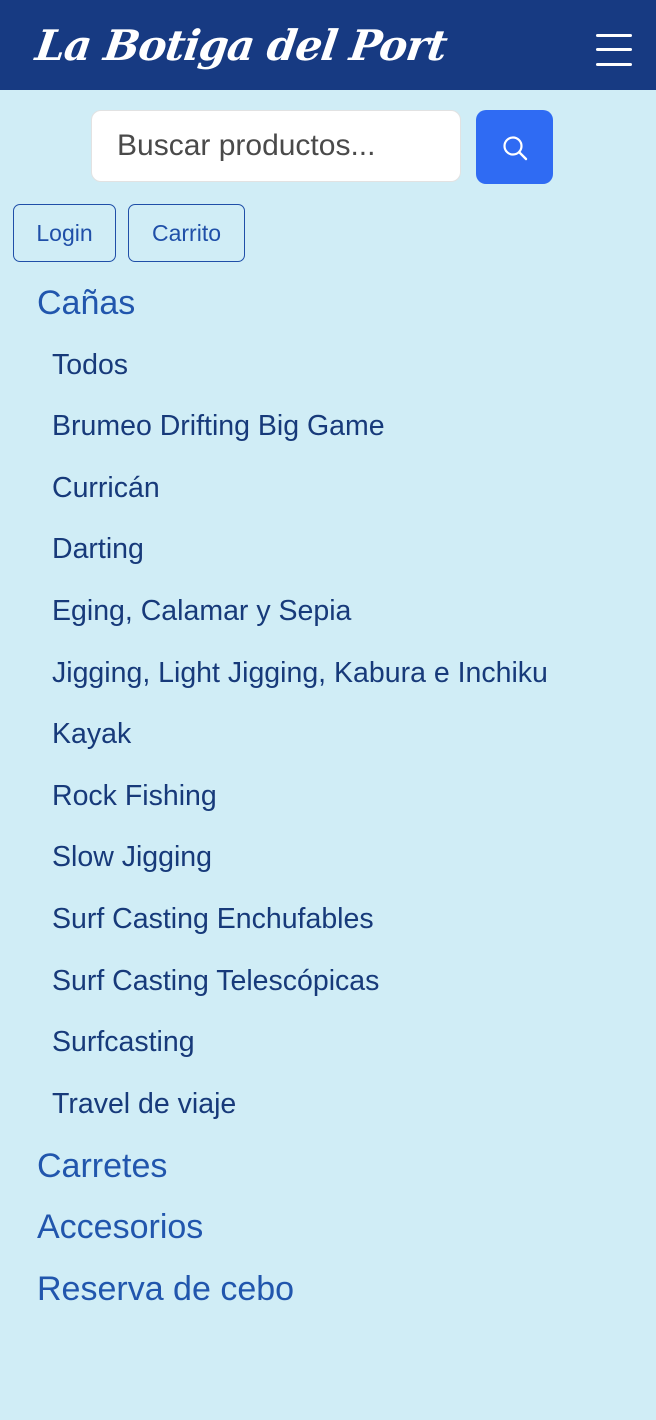 Image resolution: width=656 pixels, height=1420 pixels. I want to click on subcategory-item: Curricán, so click(106, 488).